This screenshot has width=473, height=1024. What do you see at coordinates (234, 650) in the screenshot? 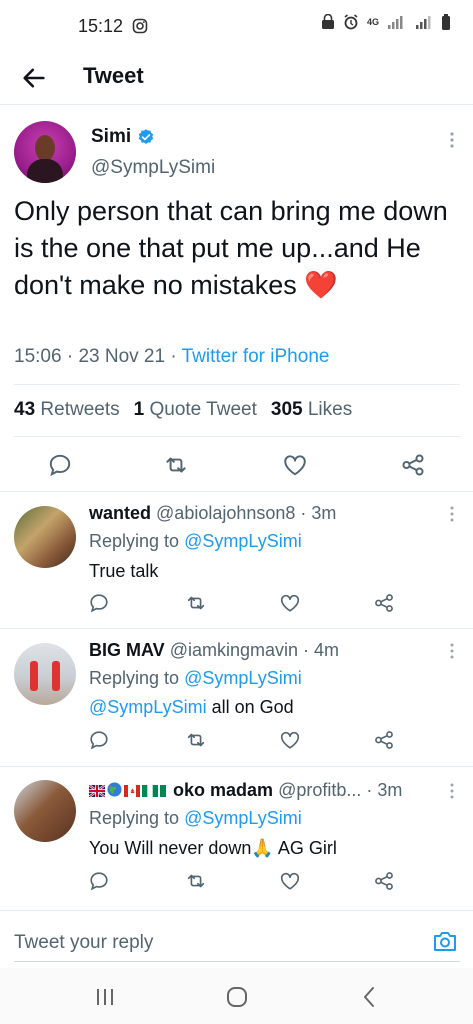
I see `reply-author-handle: @iamkingmavin` at bounding box center [234, 650].